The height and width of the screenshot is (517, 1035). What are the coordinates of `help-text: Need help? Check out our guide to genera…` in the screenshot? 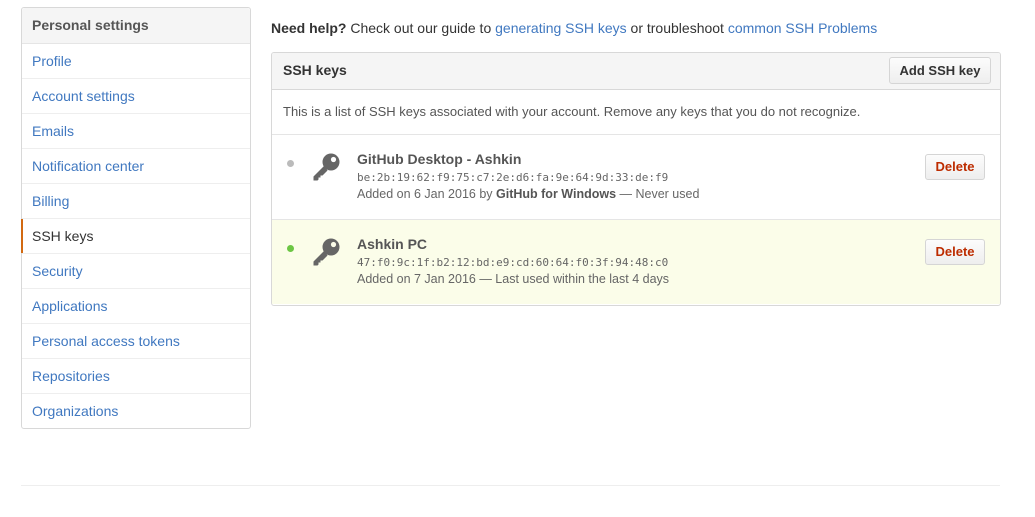 It's located at (574, 28).